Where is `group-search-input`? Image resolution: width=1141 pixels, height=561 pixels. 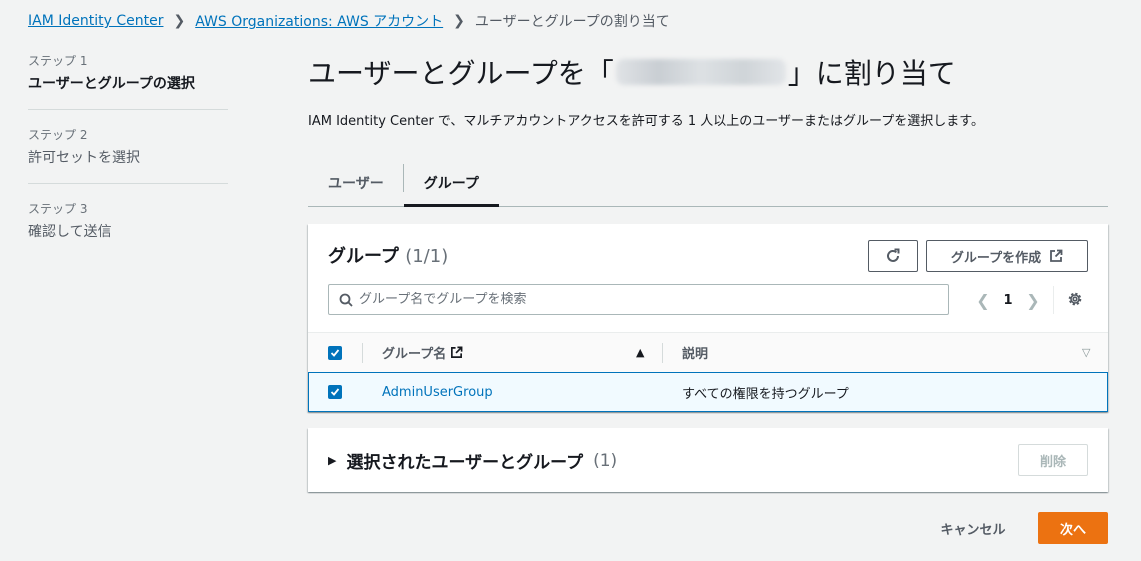 group-search-input is located at coordinates (639, 299).